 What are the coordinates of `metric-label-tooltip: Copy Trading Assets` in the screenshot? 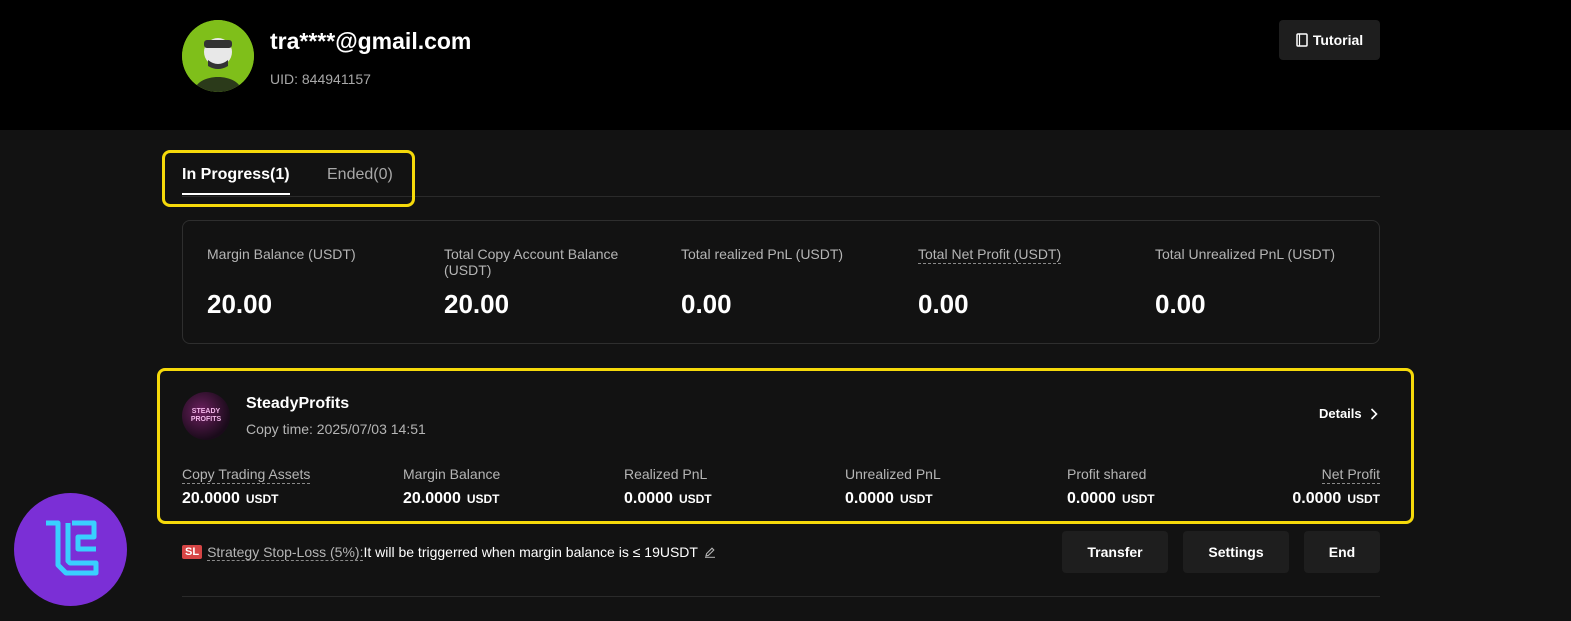 It's located at (246, 475).